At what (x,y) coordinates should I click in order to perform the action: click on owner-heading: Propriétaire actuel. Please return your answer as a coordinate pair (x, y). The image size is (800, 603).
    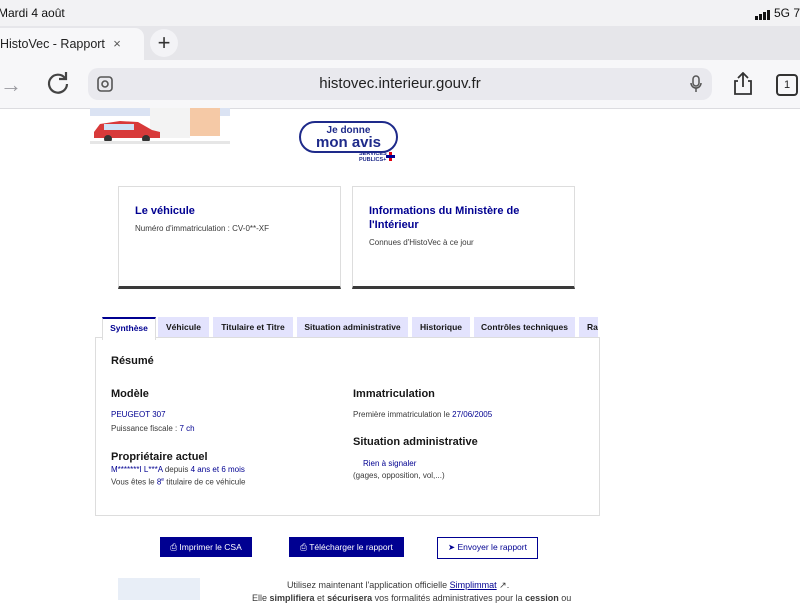
    Looking at the image, I should click on (159, 457).